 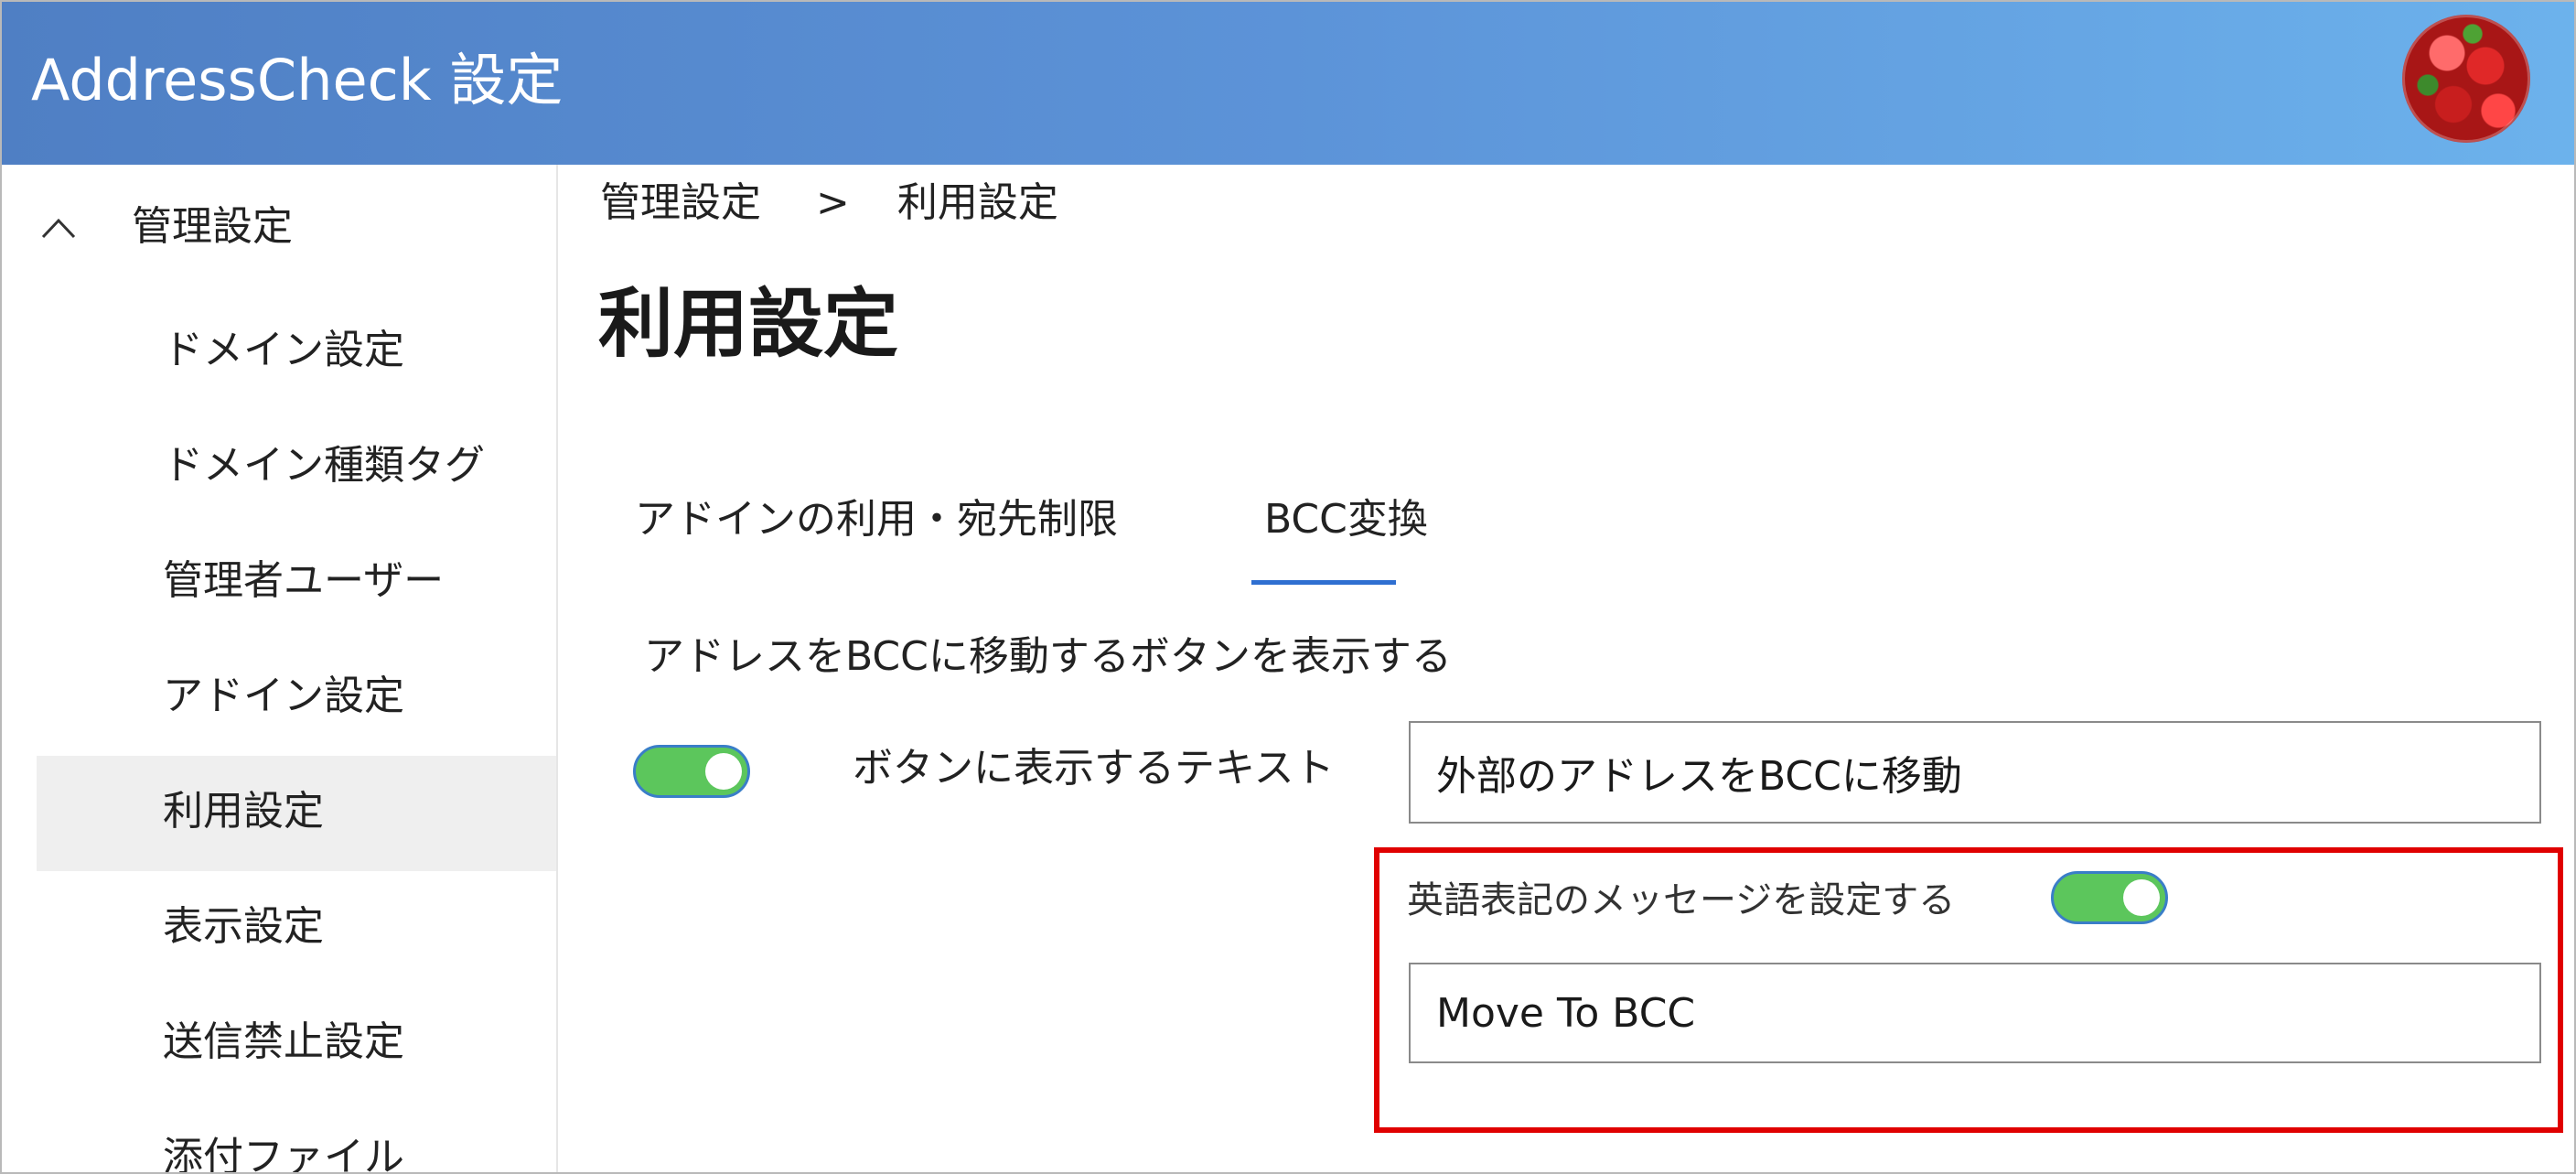 I want to click on sidebar-item-label: 表示設定, so click(x=244, y=926).